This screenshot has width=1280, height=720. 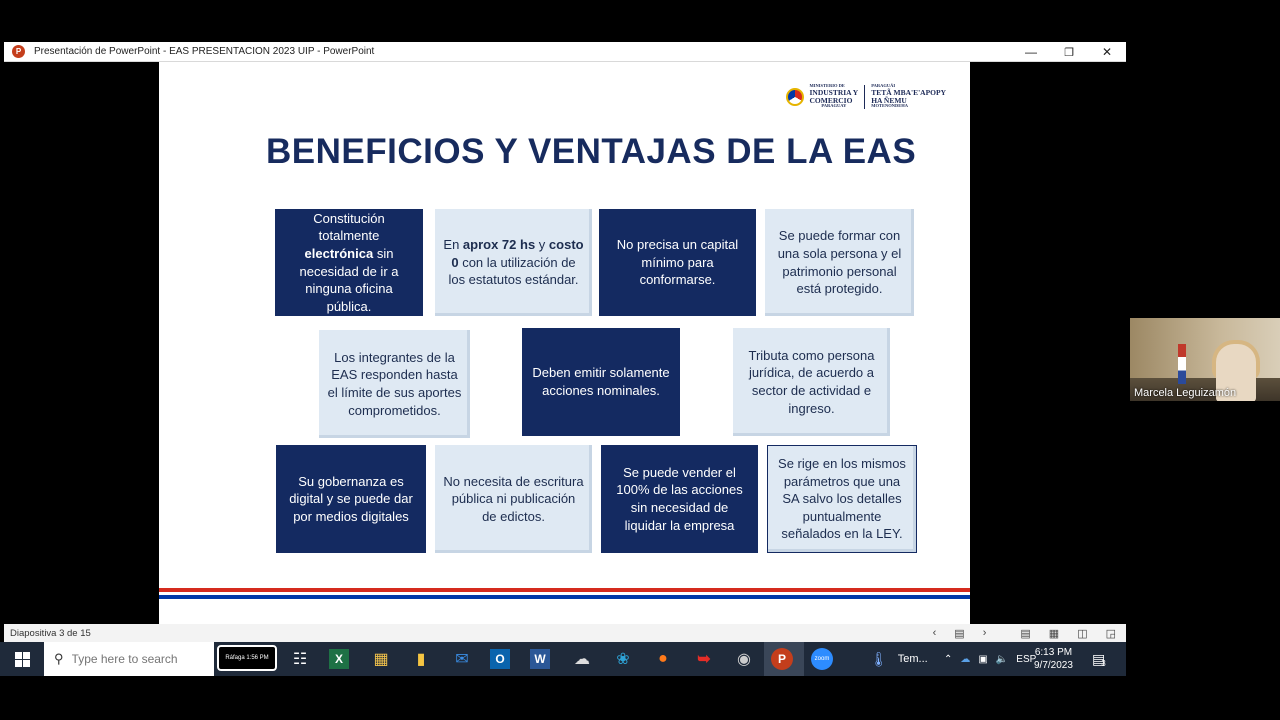 What do you see at coordinates (564, 597) in the screenshot?
I see `blue-stripe` at bounding box center [564, 597].